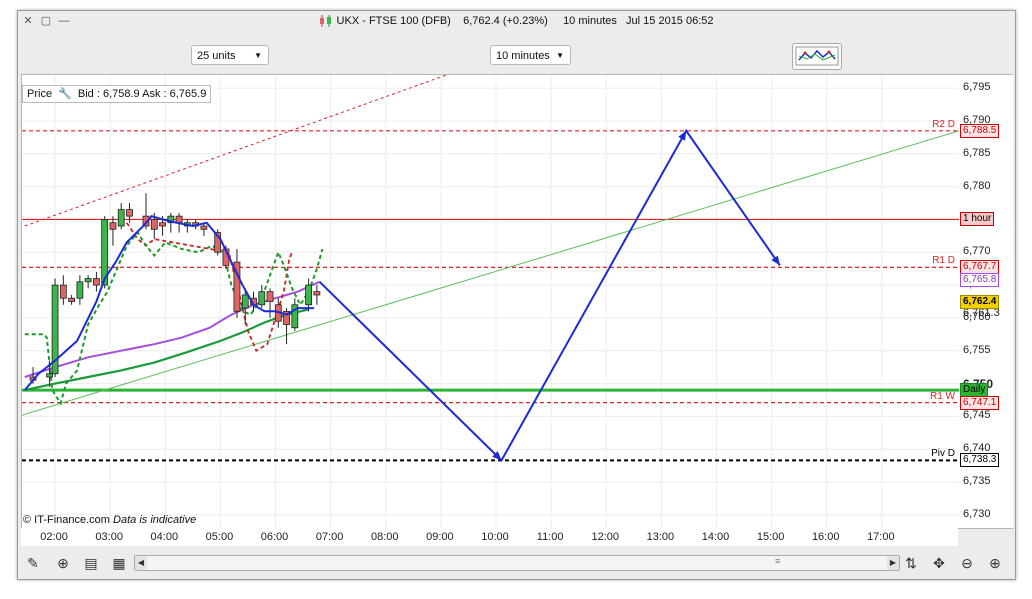  I want to click on time-tick-label: 08:00, so click(385, 537).